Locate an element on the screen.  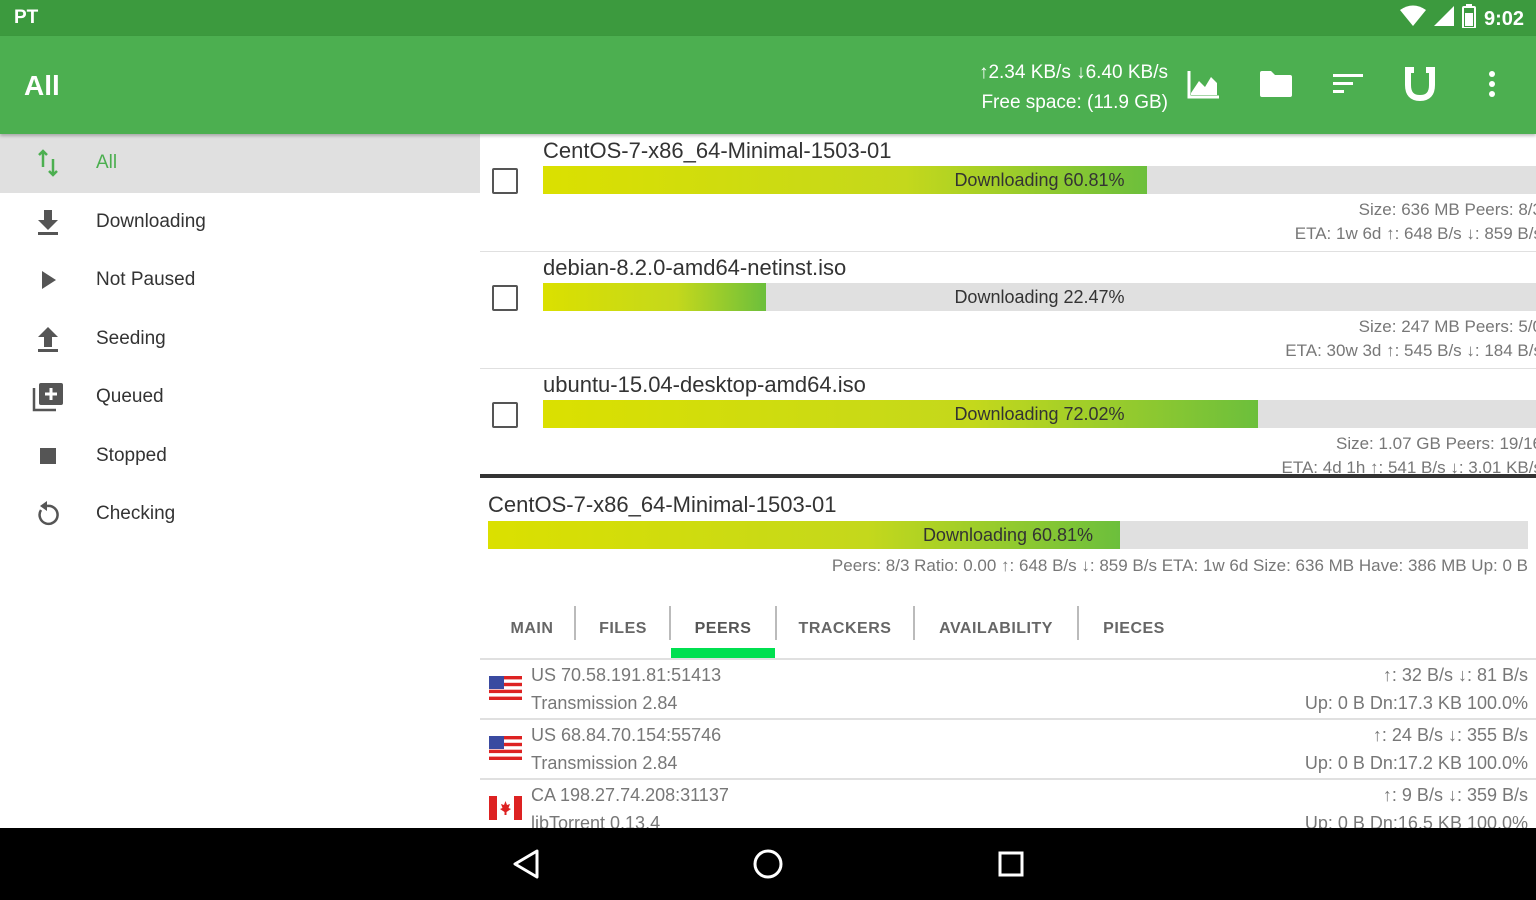
torrent-eta-rates: ETA: 1w 6d ↑: 648 B/s ↓: 859 B/s is located at coordinates (1415, 233).